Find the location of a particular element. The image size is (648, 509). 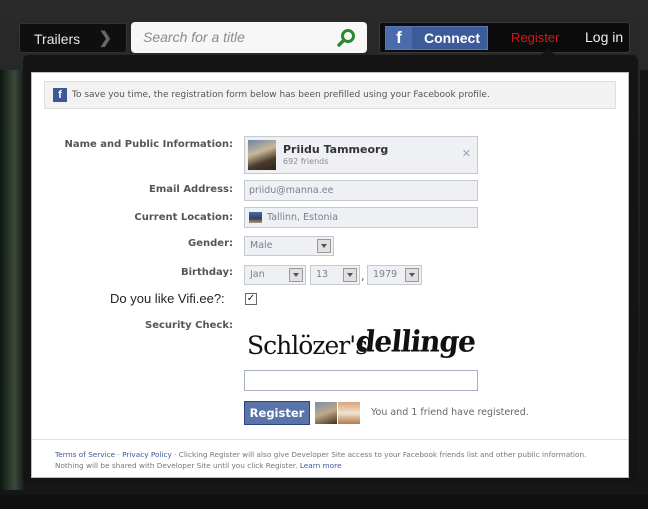

privacy-link: Privacy Policy is located at coordinates (147, 454).